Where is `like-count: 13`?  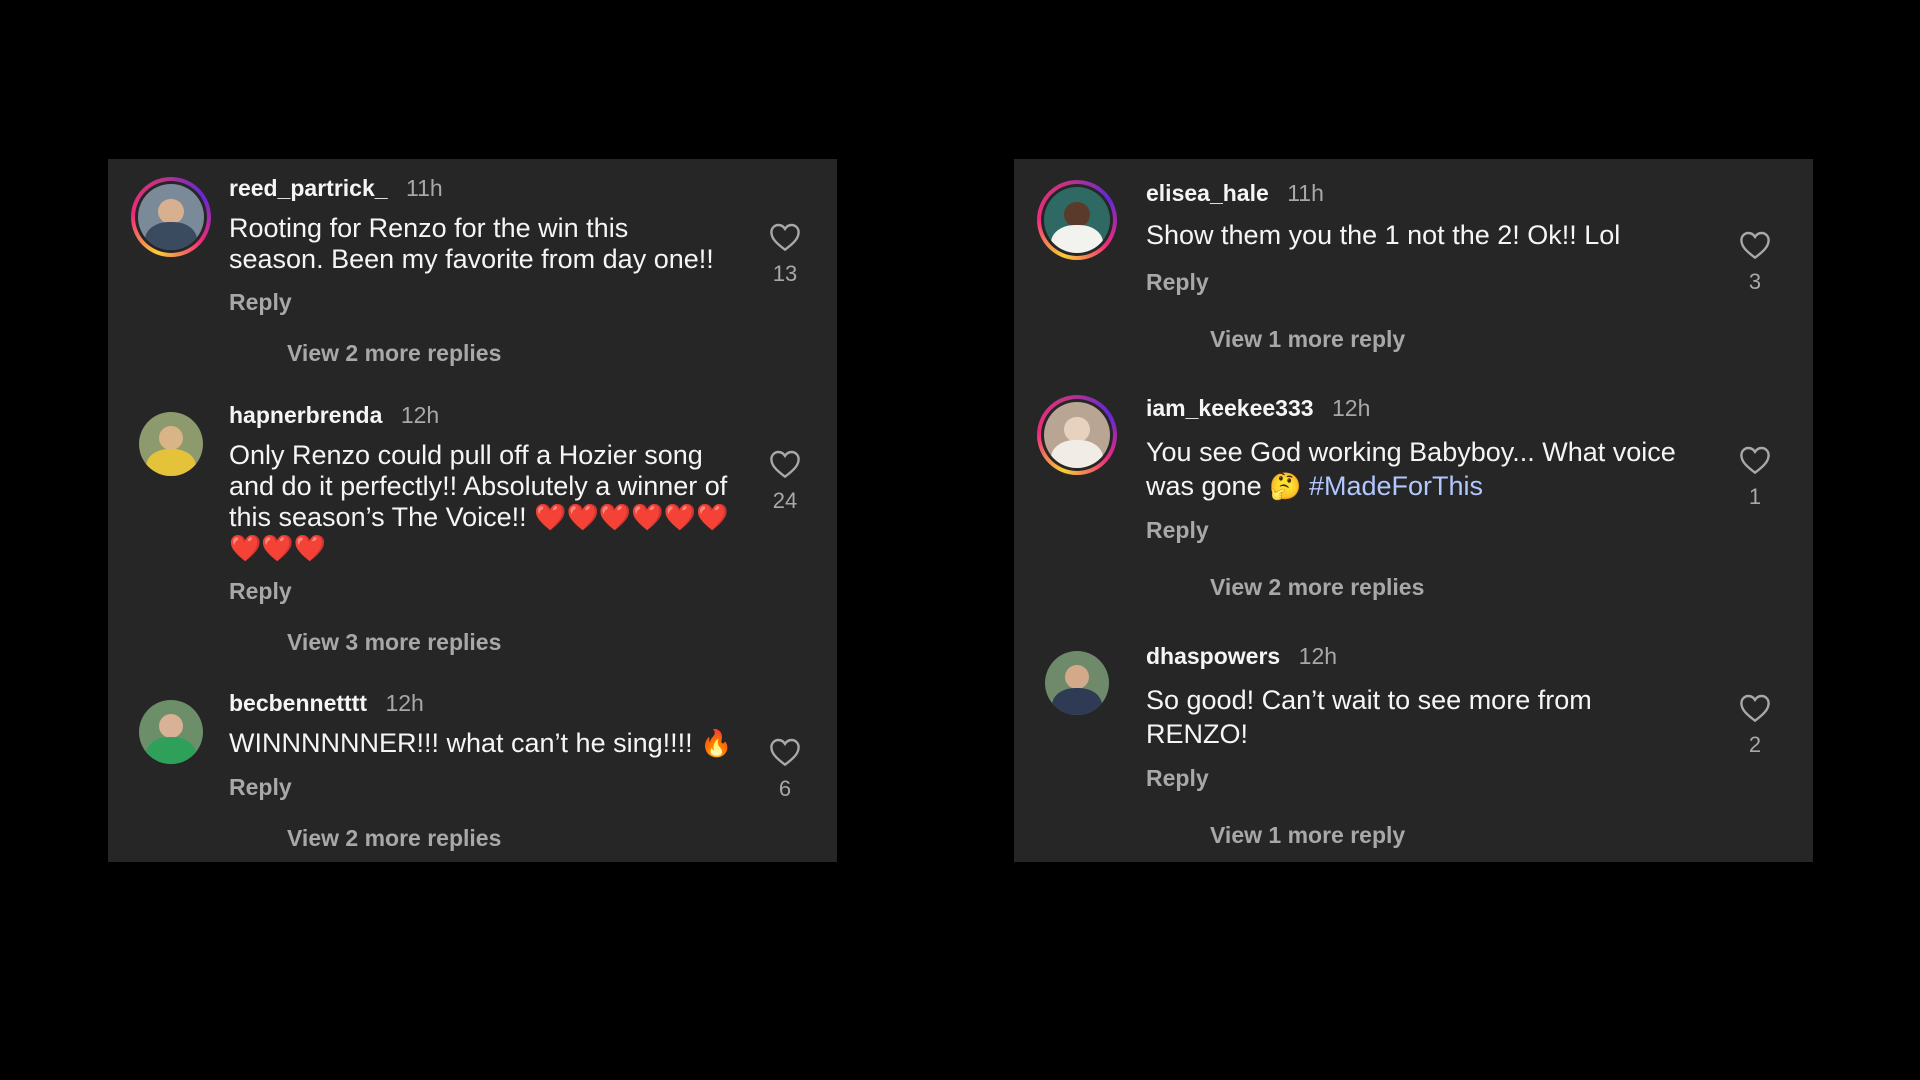 like-count: 13 is located at coordinates (785, 273).